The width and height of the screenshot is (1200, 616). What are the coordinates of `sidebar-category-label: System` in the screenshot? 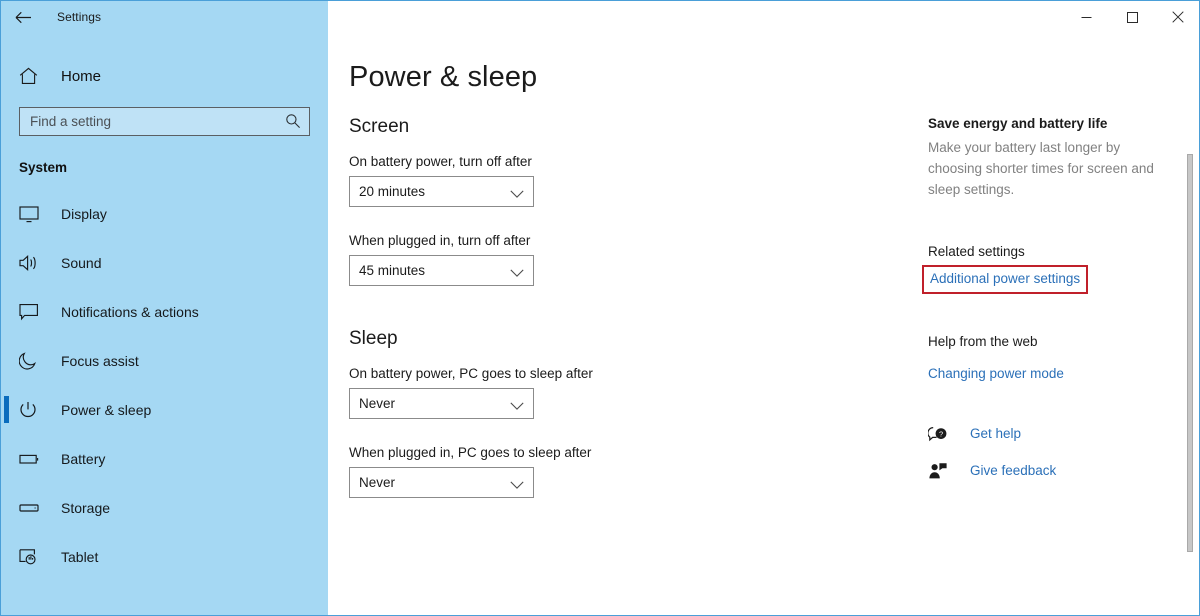 It's located at (43, 167).